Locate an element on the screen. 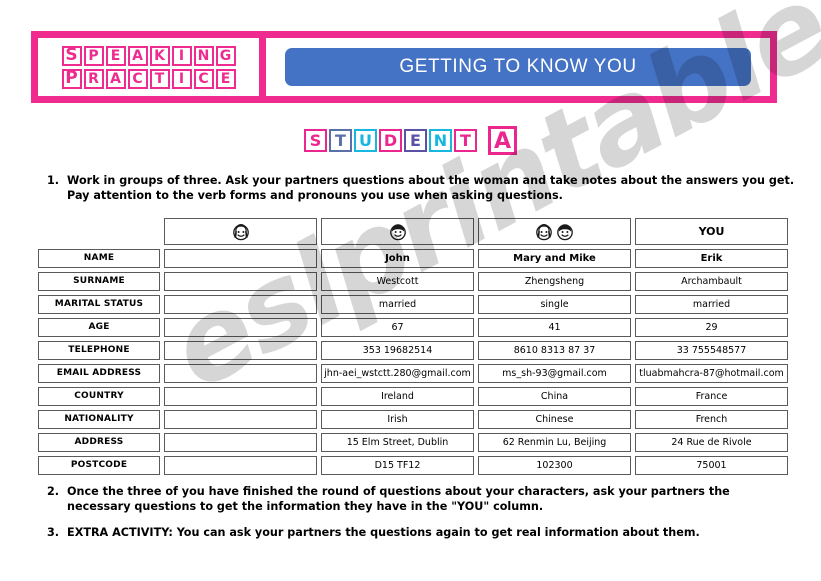 This screenshot has height=581, width=821. value-you-name: Erik is located at coordinates (711, 258).